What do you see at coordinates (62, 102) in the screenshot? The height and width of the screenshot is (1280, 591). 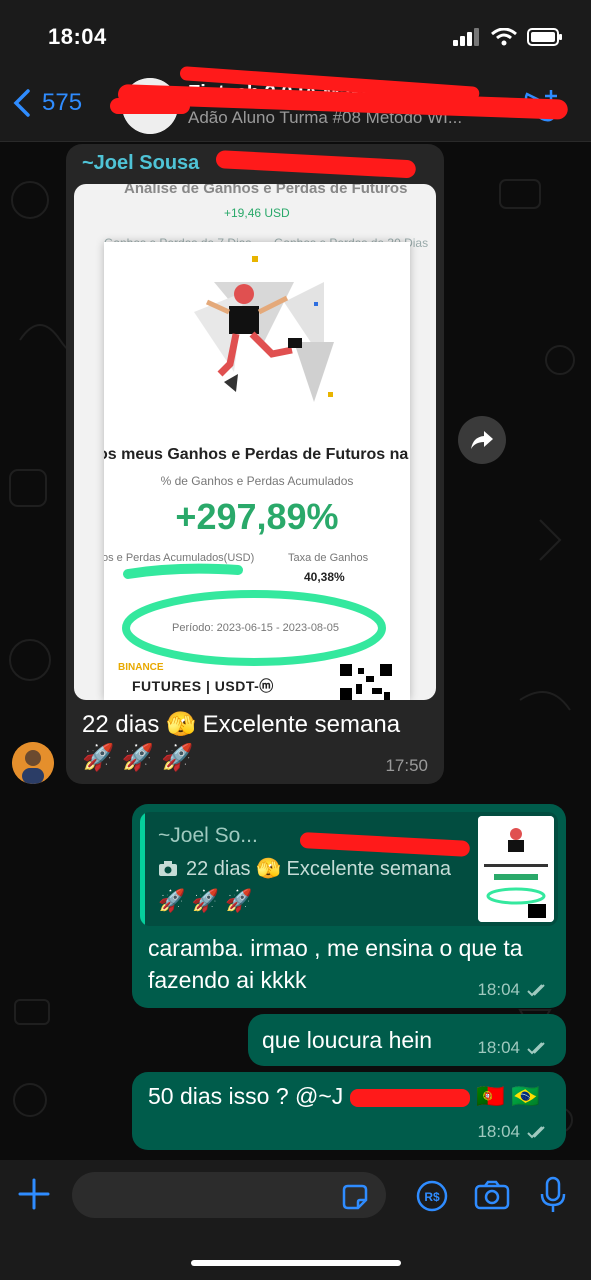 I see `unread-count: 575` at bounding box center [62, 102].